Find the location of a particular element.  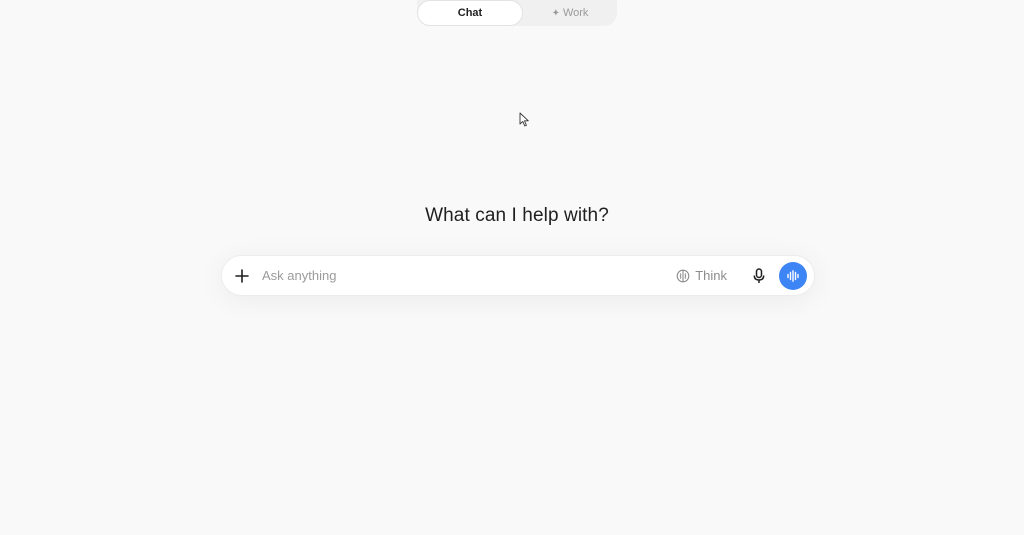

sparkle-icon: ✦ is located at coordinates (555, 13).